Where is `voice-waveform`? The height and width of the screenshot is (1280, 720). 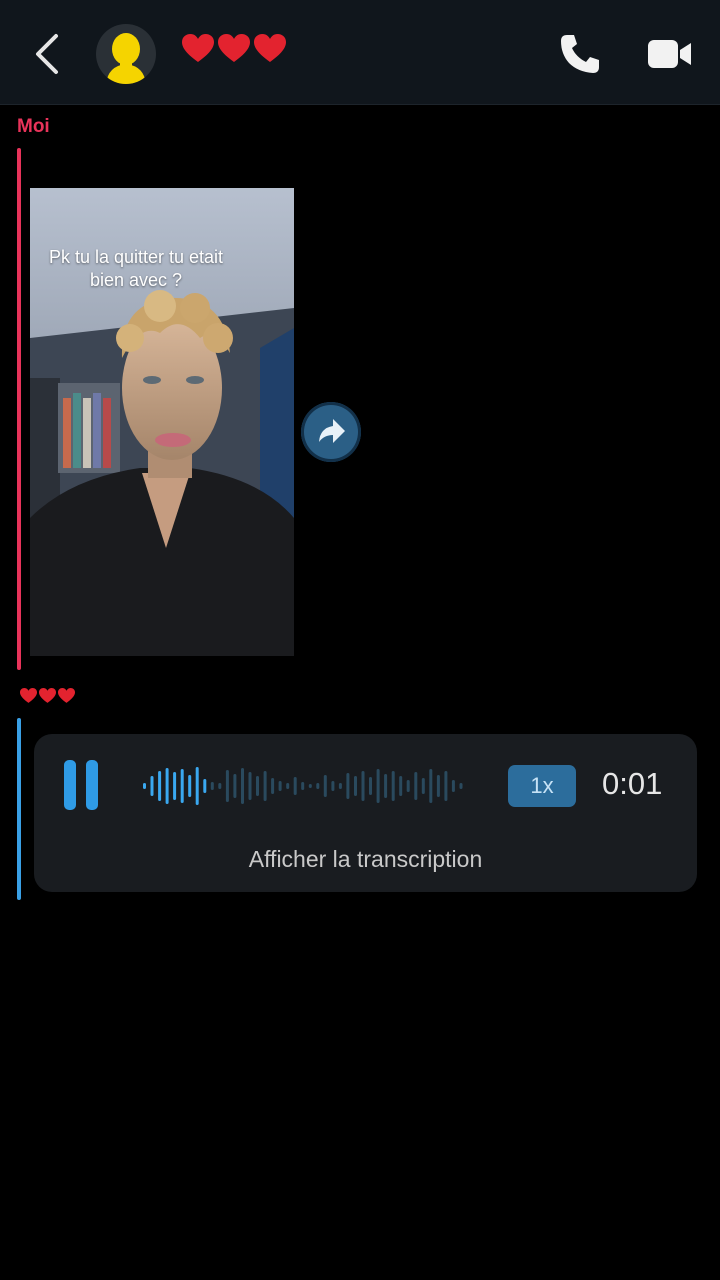
voice-waveform is located at coordinates (304, 786).